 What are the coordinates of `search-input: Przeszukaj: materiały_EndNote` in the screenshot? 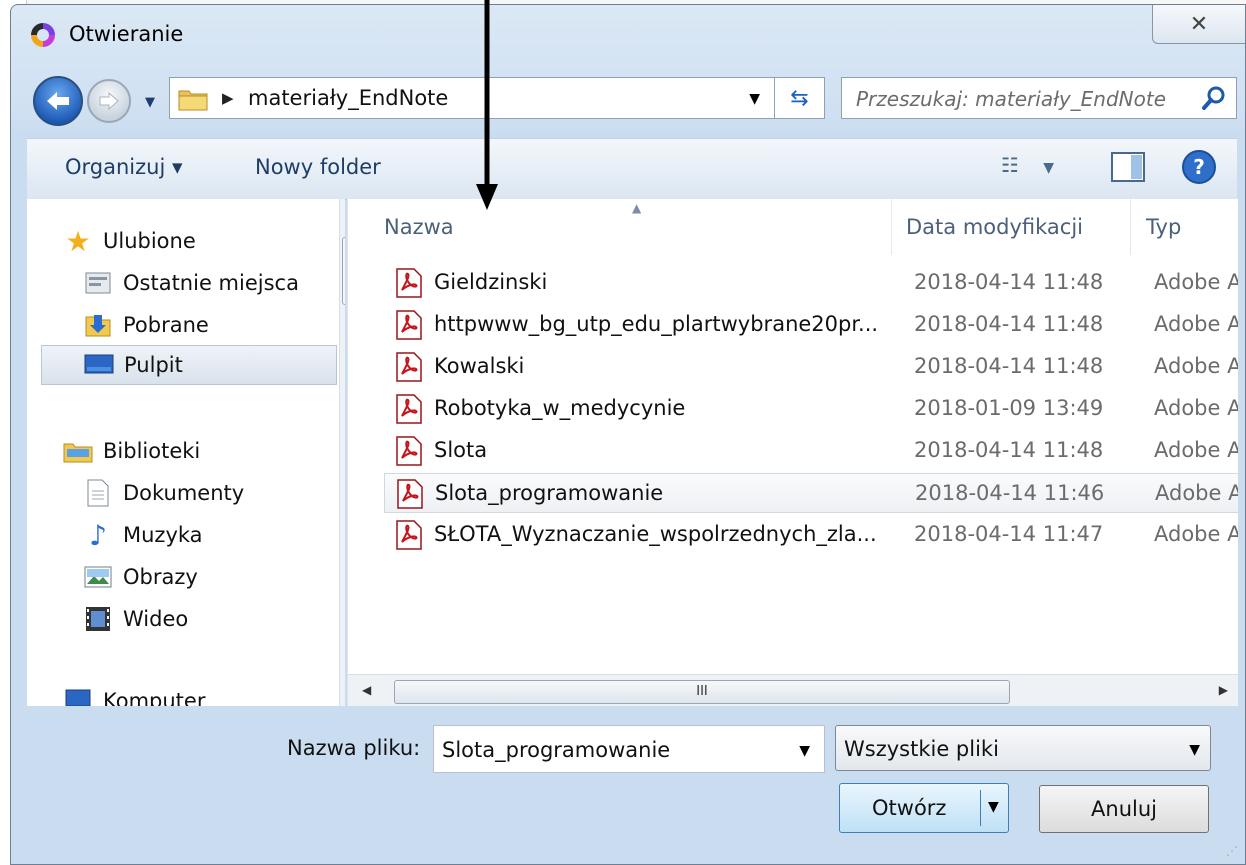 It's located at (1011, 99).